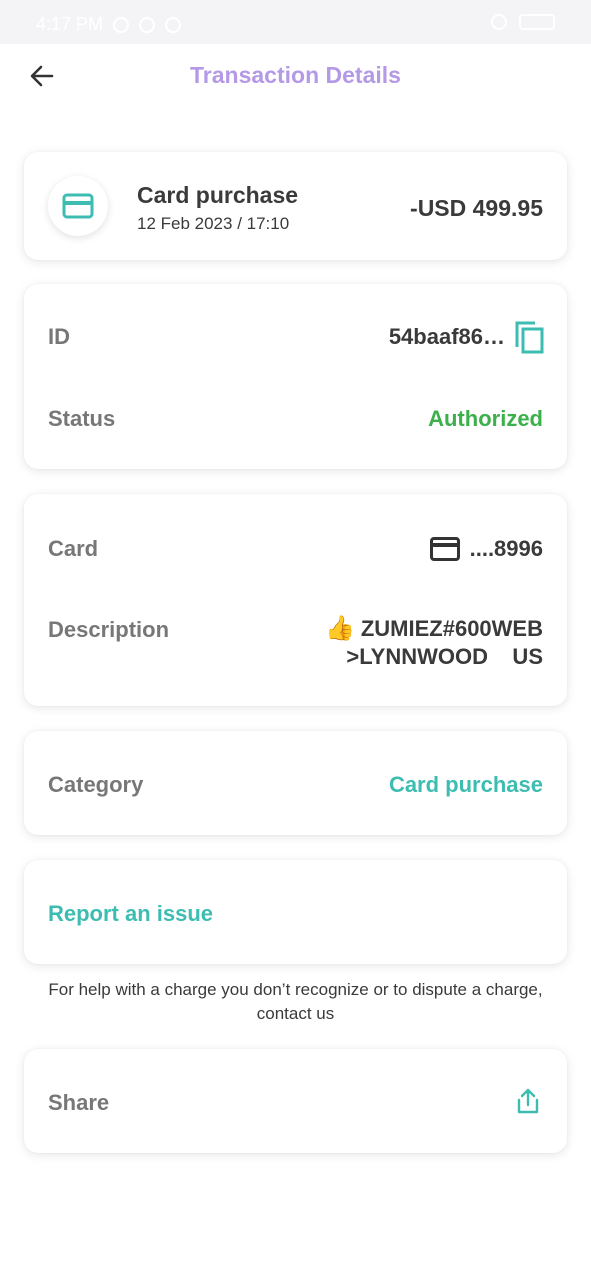  Describe the element at coordinates (70, 24) in the screenshot. I see `status-time: 4:17 PM` at that location.